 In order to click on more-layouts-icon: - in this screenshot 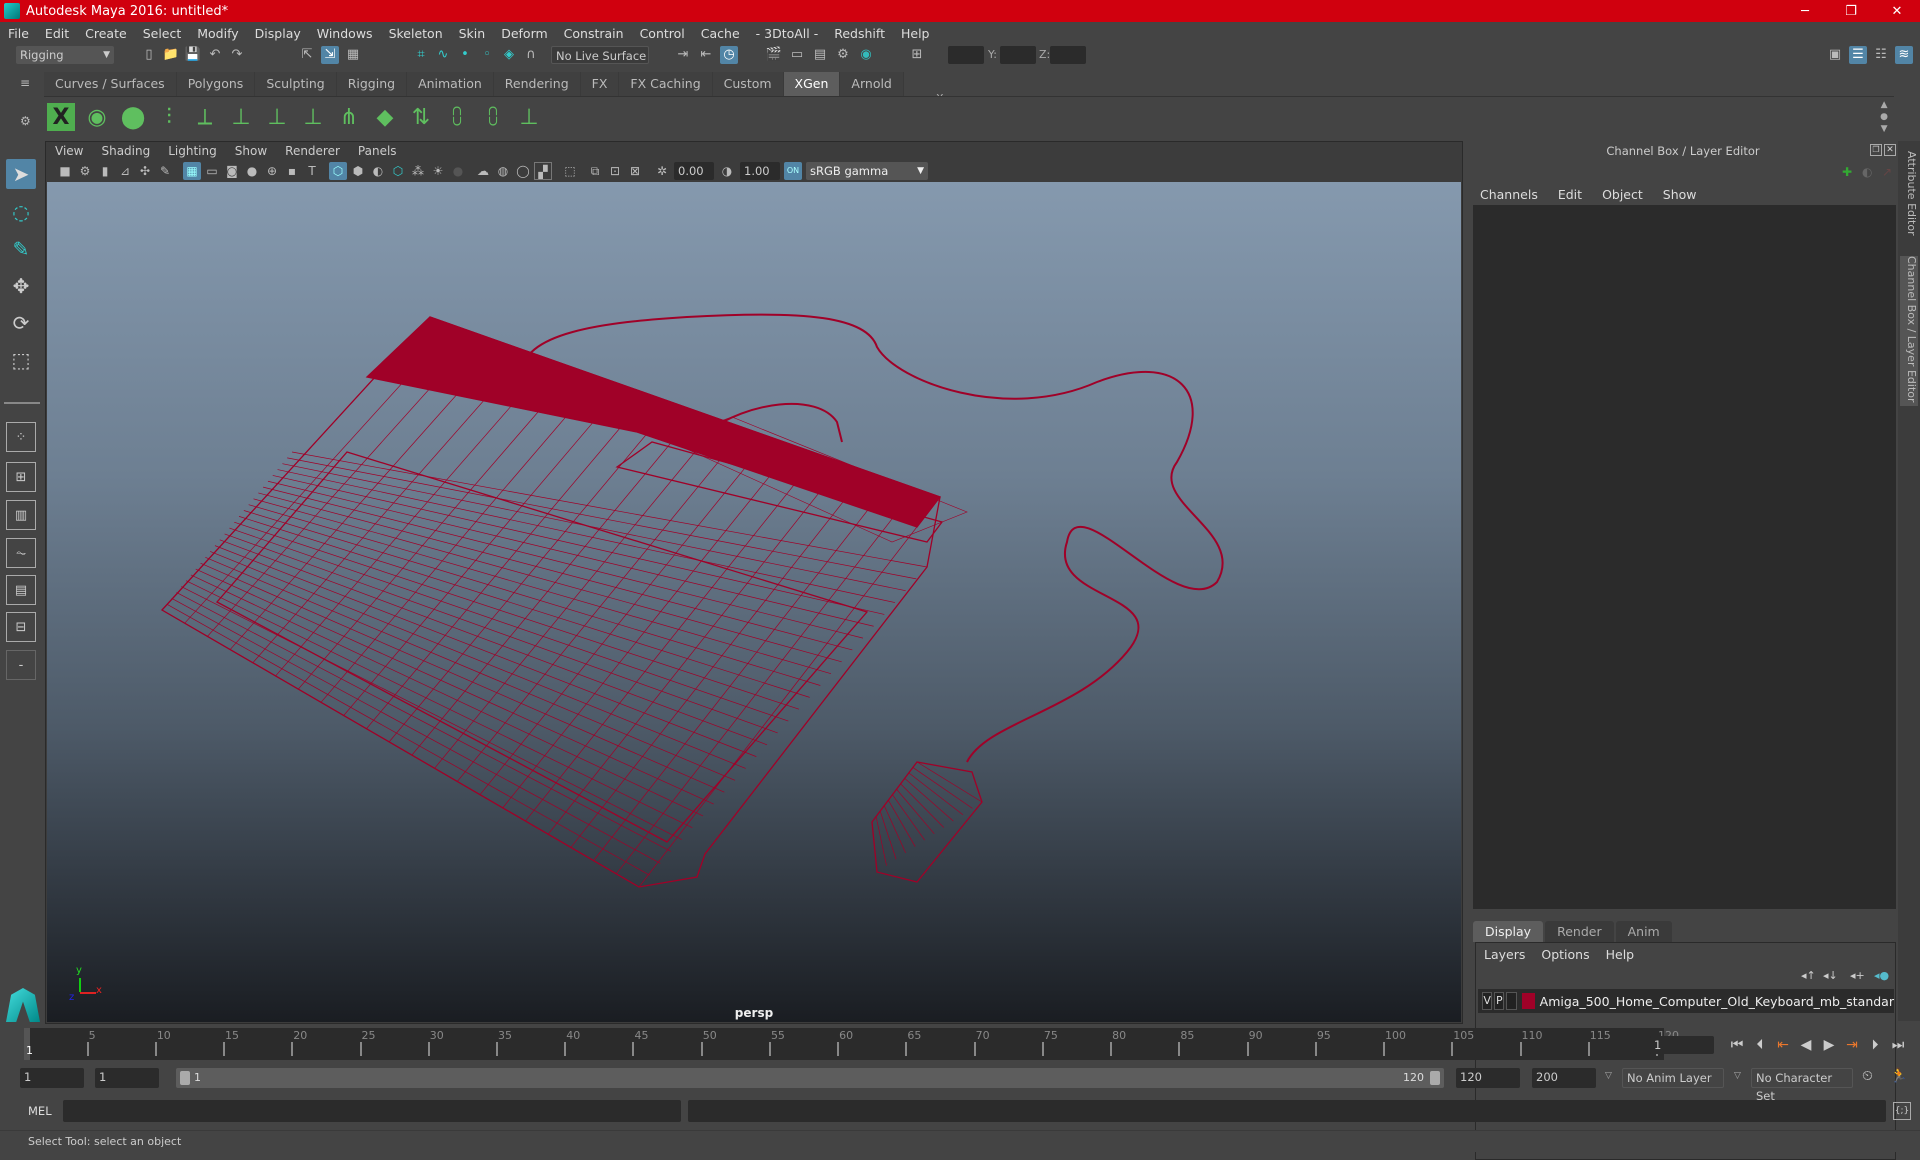, I will do `click(21, 665)`.